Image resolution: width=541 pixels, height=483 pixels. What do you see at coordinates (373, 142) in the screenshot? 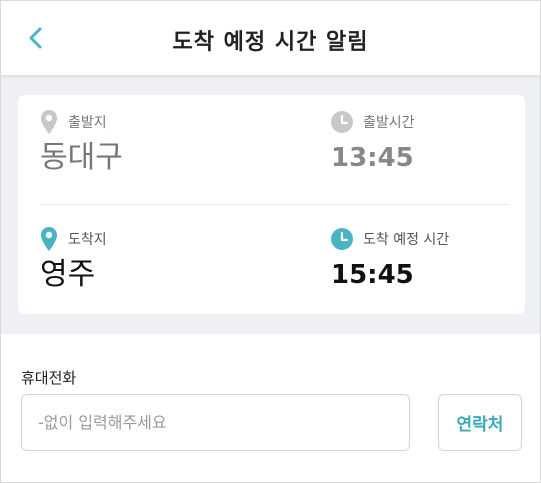
I see `departure-time: 출발시간 13:45` at bounding box center [373, 142].